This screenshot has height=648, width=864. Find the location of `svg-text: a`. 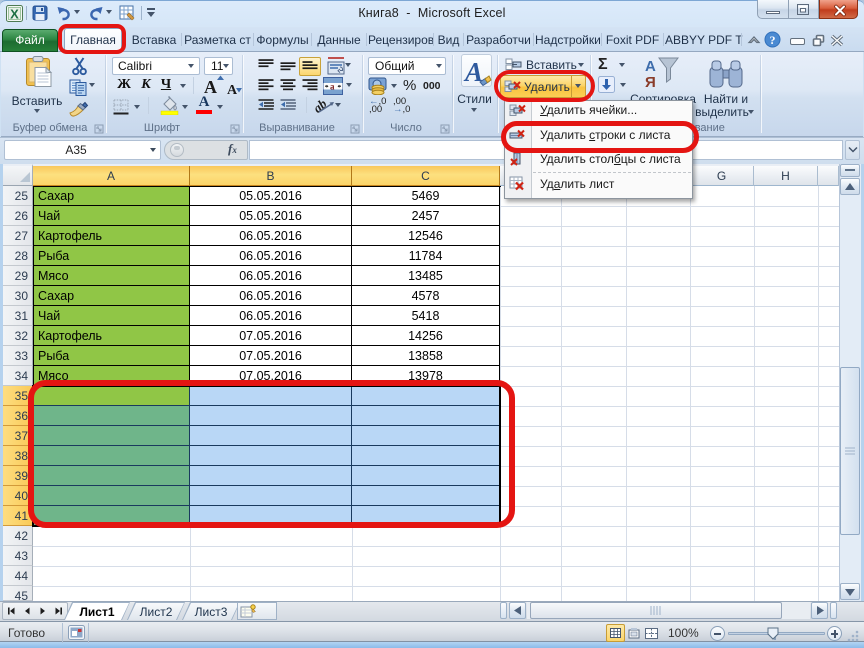

svg-text: a is located at coordinates (332, 87).